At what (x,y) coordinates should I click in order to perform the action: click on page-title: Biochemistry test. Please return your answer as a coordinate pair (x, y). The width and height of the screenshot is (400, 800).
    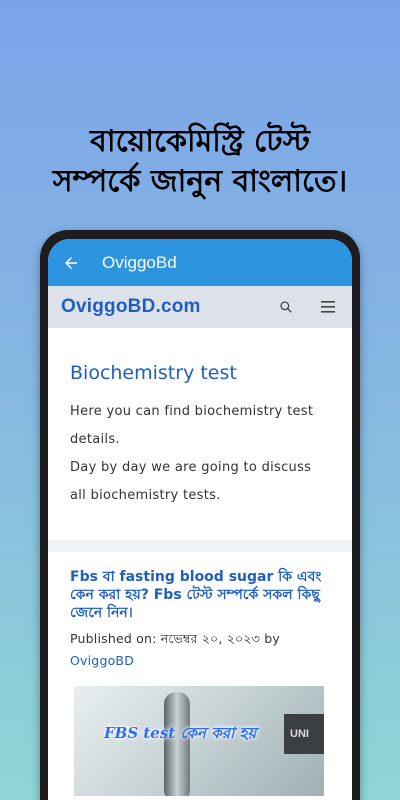
    Looking at the image, I should click on (153, 373).